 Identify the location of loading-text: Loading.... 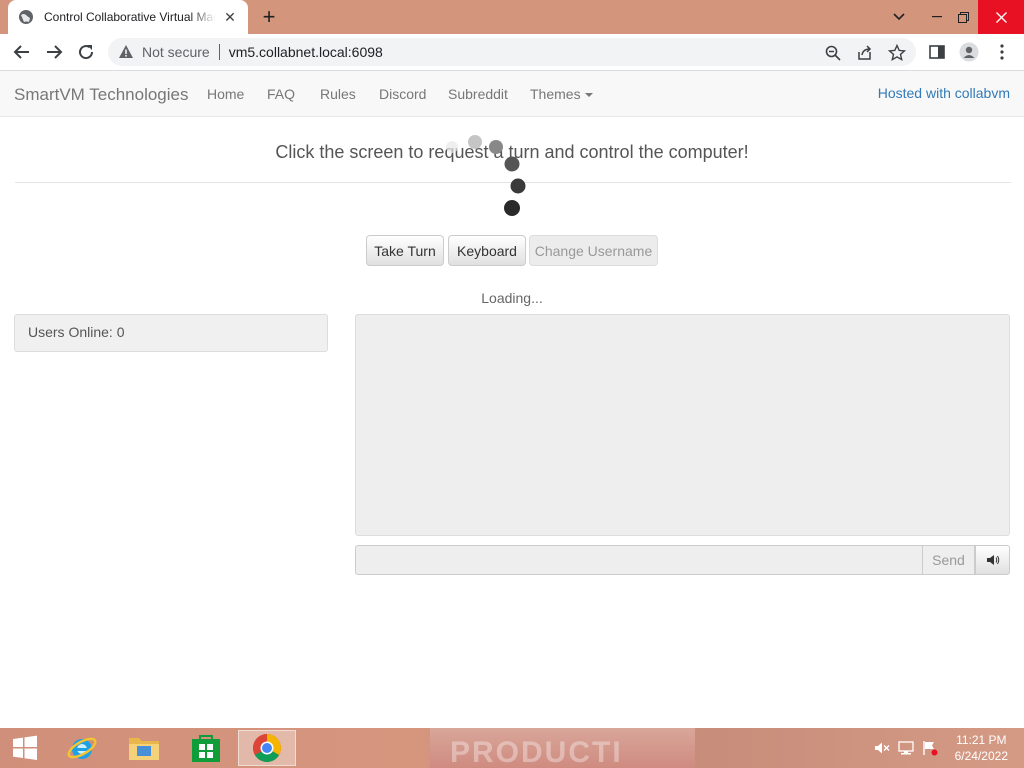
(512, 298).